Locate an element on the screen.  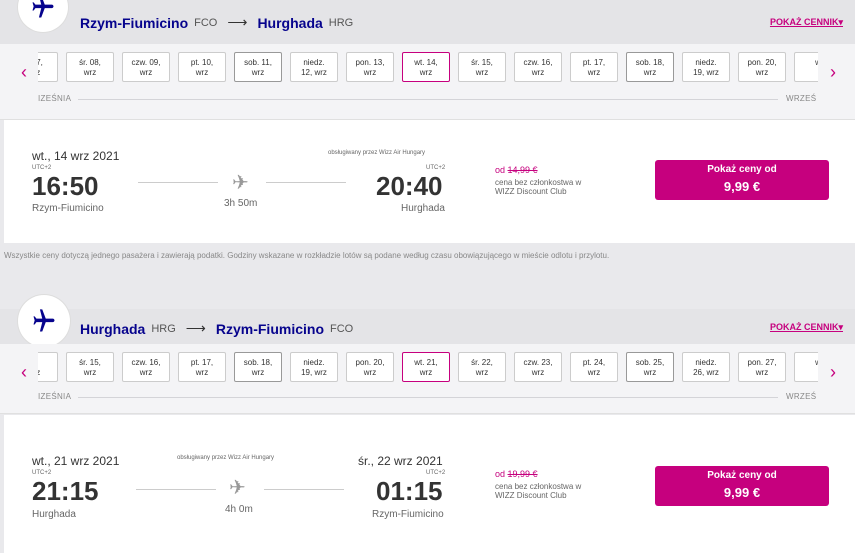
day-button: wt. 21, wrz is located at coordinates (426, 367).